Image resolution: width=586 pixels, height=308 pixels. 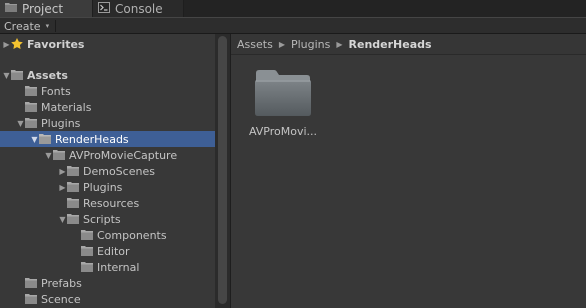 What do you see at coordinates (61, 283) in the screenshot?
I see `tree-row-label: Prefabs` at bounding box center [61, 283].